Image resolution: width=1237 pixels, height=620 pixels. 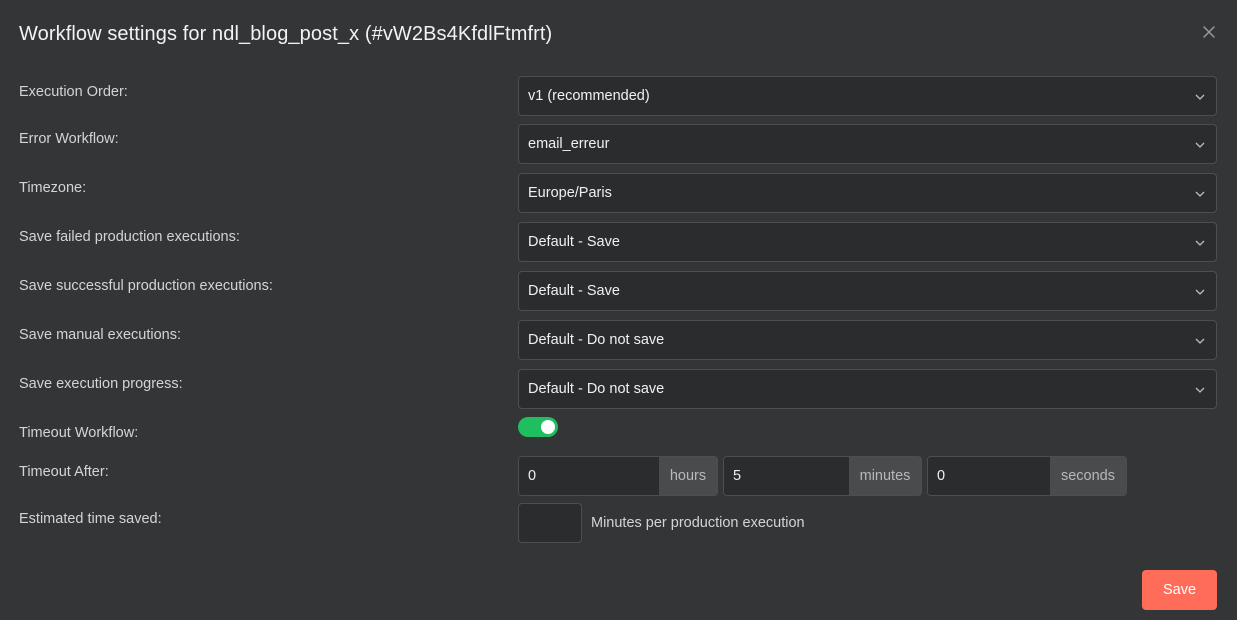 What do you see at coordinates (53, 188) in the screenshot?
I see `timezone-label: Timezone:` at bounding box center [53, 188].